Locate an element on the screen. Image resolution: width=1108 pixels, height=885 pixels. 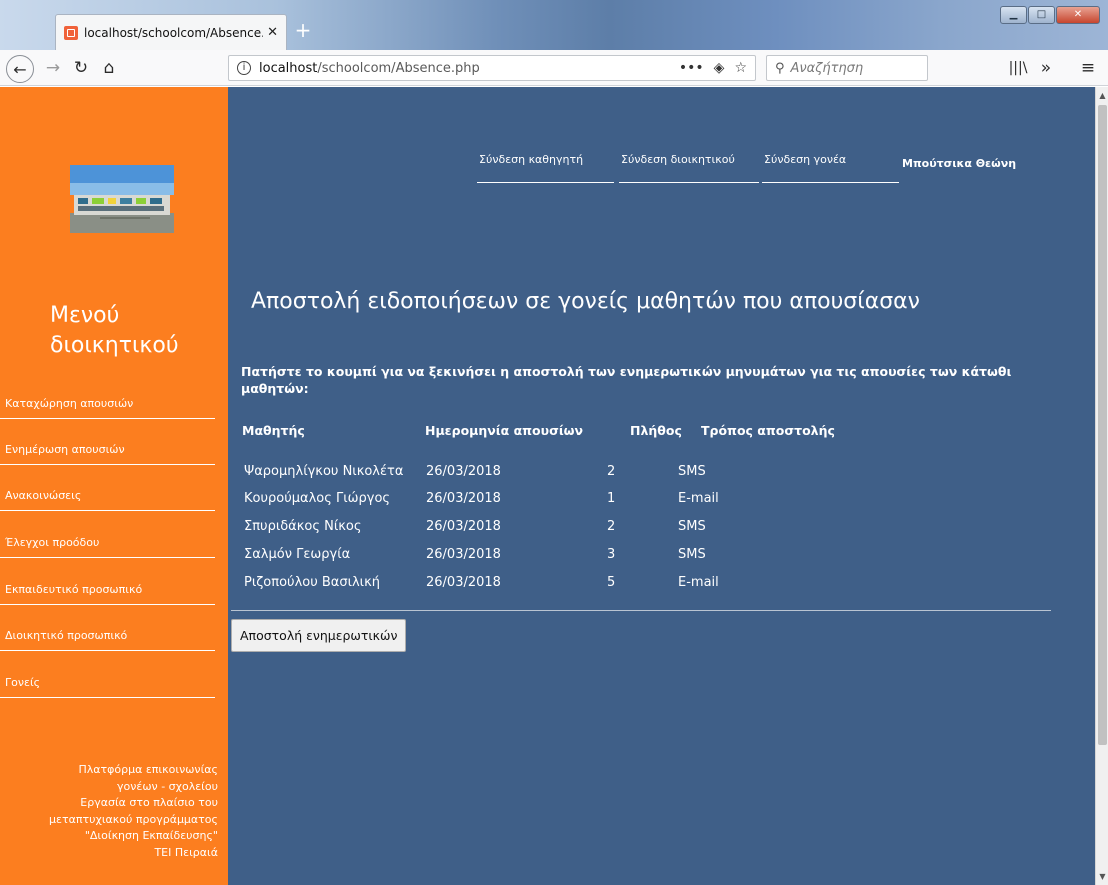
maximize-icon: □ is located at coordinates (1041, 15).